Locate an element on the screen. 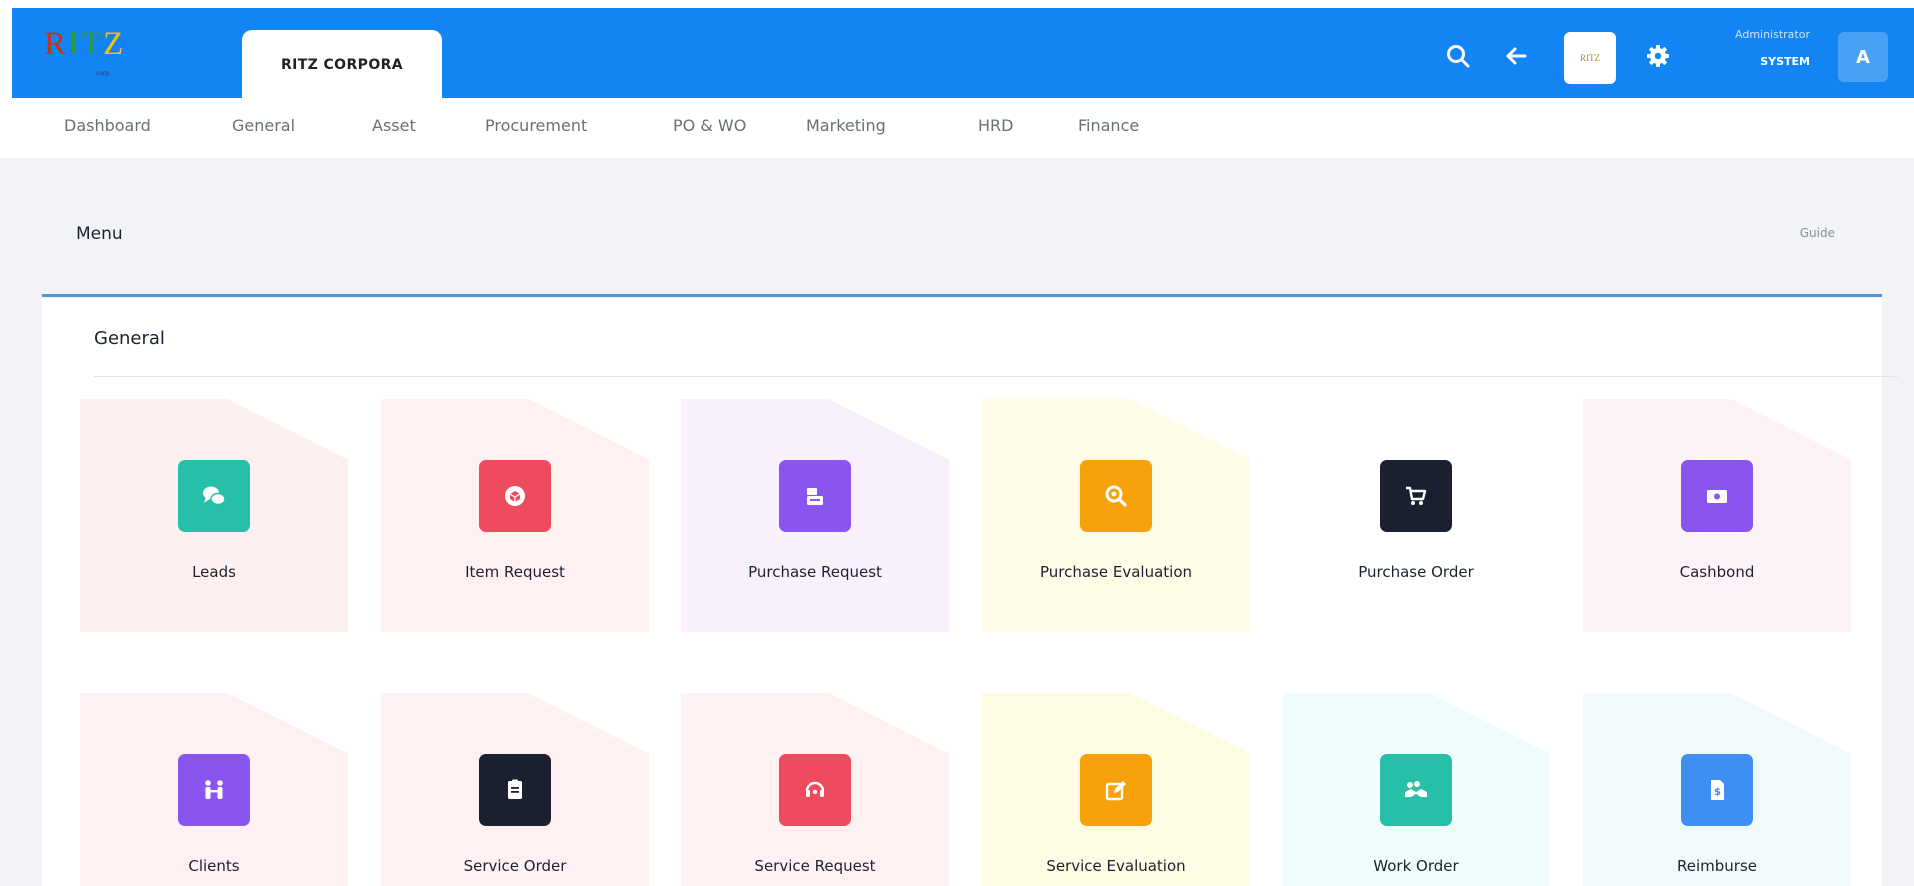  nav-procurement: Procurement is located at coordinates (536, 125).